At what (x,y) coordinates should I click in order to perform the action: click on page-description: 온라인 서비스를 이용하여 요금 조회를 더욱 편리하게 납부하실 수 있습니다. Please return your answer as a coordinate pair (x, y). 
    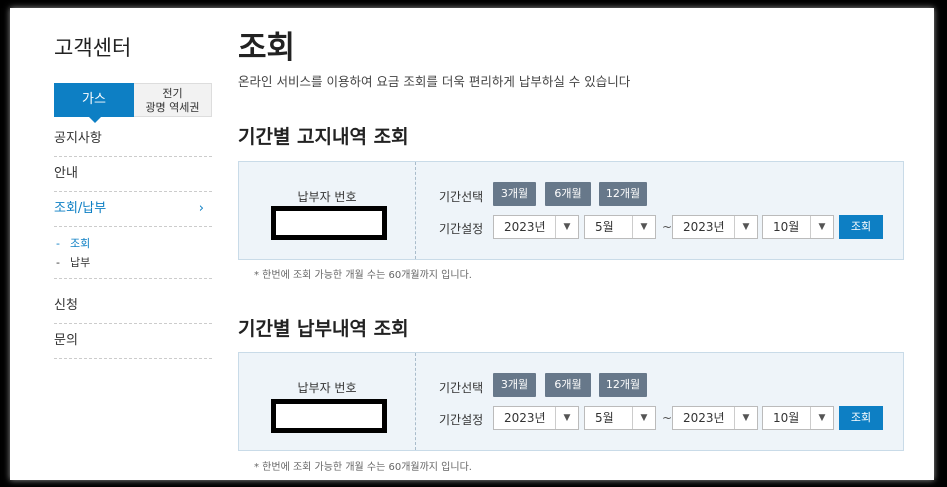
    Looking at the image, I should click on (434, 81).